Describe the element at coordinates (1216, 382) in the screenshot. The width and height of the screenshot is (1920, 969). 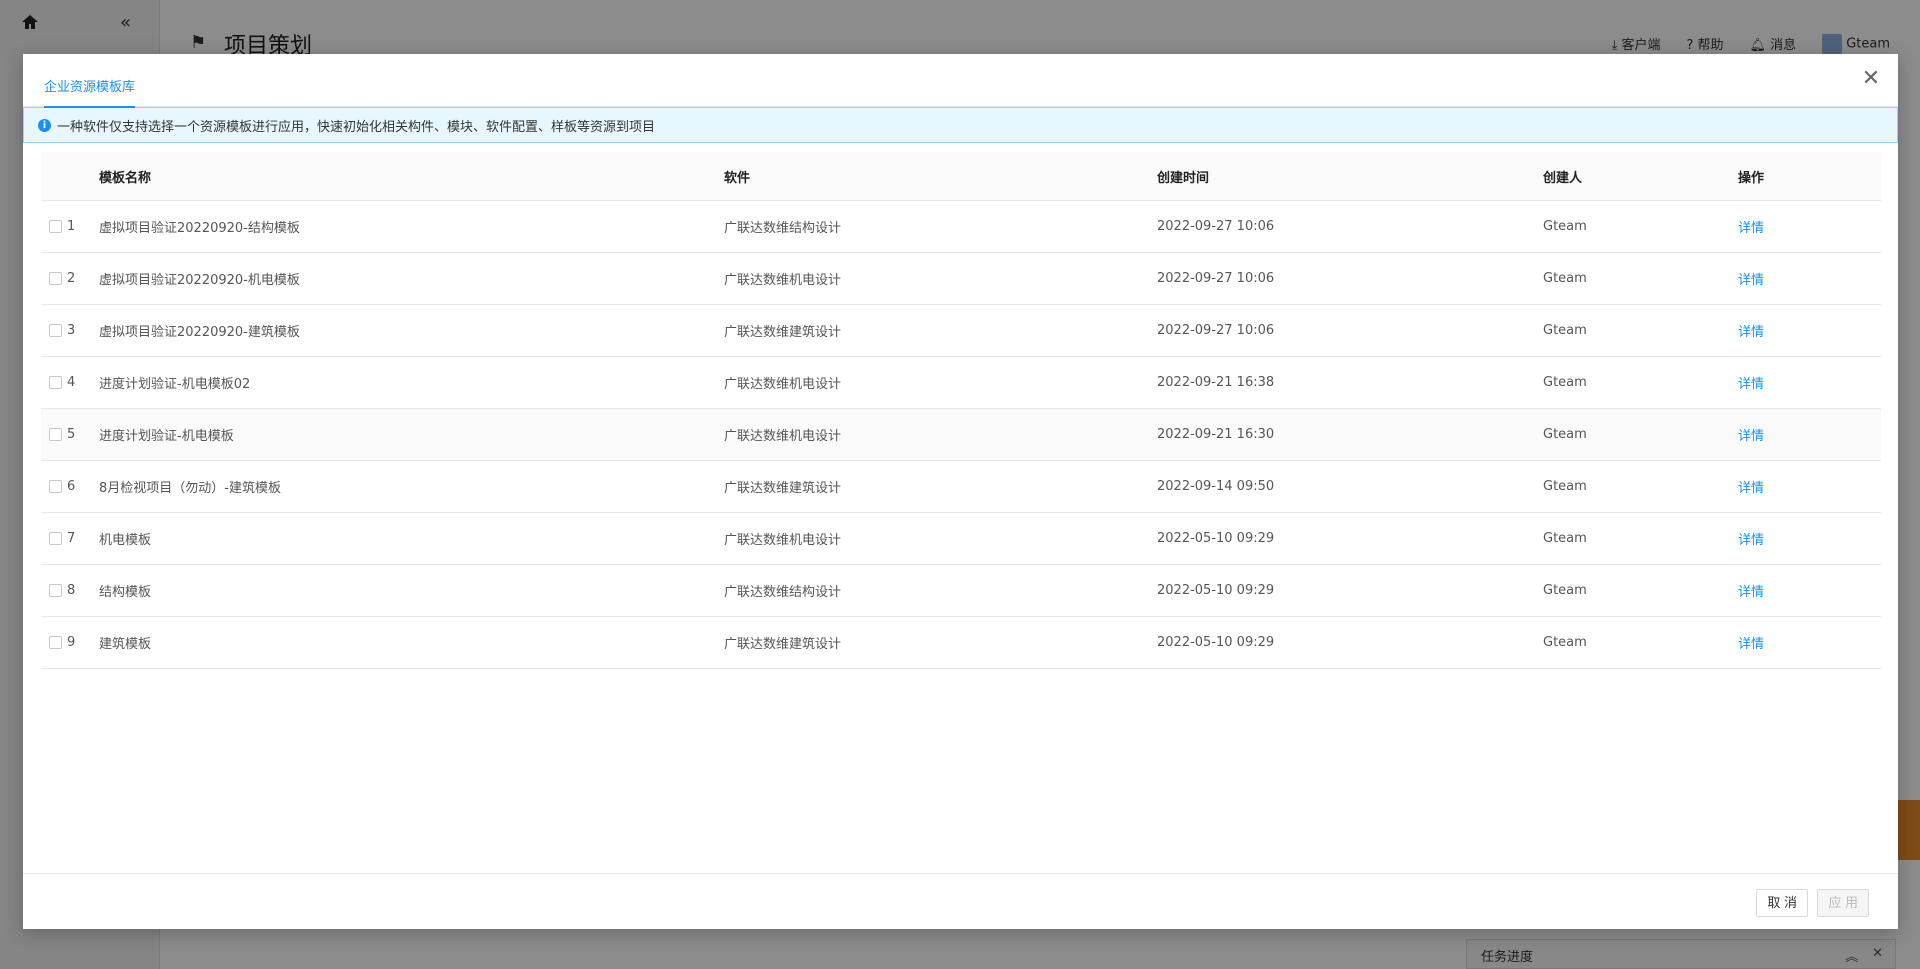
I see `created-time: 2022-09-21 16:38` at that location.